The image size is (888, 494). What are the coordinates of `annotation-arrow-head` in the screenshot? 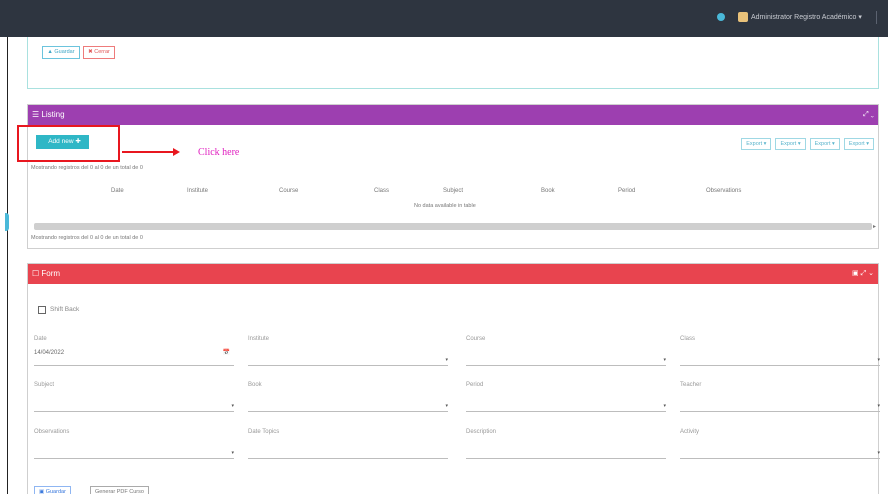 It's located at (176, 152).